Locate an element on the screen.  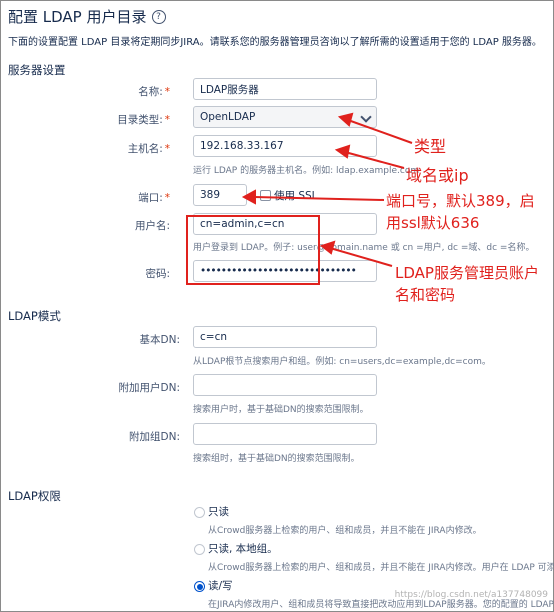
annotation-admin-line1: LDAP服务管理员账户 is located at coordinates (467, 273).